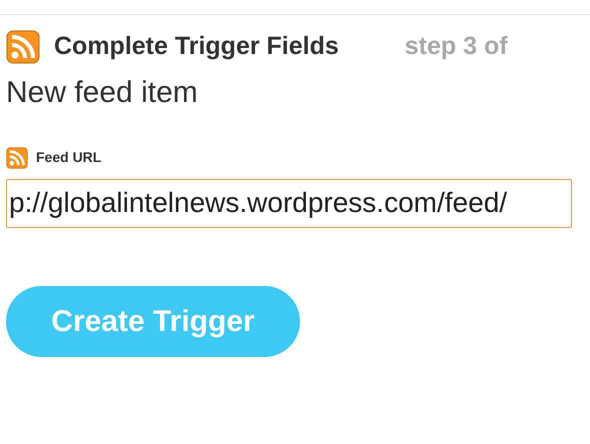 The width and height of the screenshot is (590, 444). What do you see at coordinates (289, 203) in the screenshot?
I see `url-field: p://globalintelnews.wordpress.com/feed/` at bounding box center [289, 203].